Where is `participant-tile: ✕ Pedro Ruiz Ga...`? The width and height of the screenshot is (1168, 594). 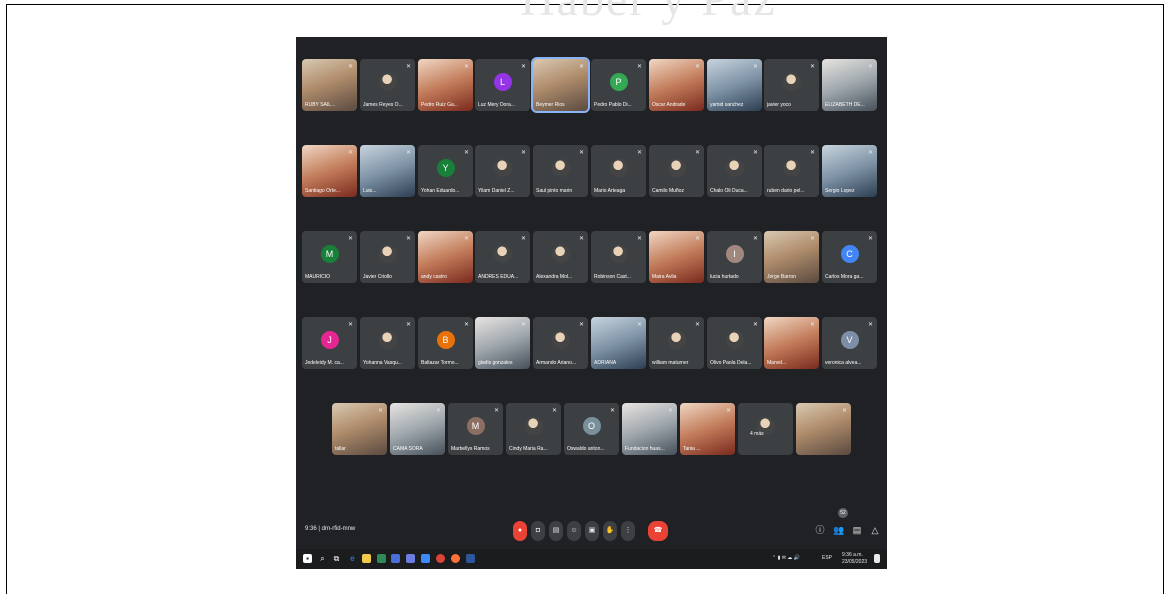
participant-tile: ✕ Pedro Ruiz Ga... is located at coordinates (445, 85).